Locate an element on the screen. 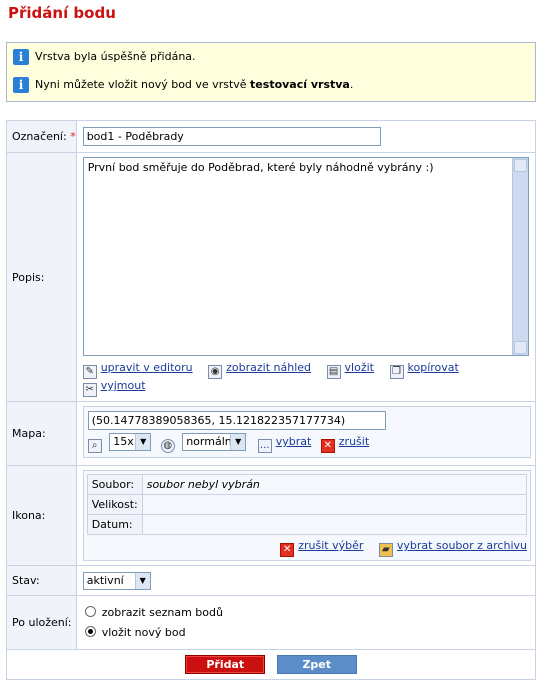 Image resolution: width=542 pixels, height=680 pixels. radio-insert-new is located at coordinates (90, 631).